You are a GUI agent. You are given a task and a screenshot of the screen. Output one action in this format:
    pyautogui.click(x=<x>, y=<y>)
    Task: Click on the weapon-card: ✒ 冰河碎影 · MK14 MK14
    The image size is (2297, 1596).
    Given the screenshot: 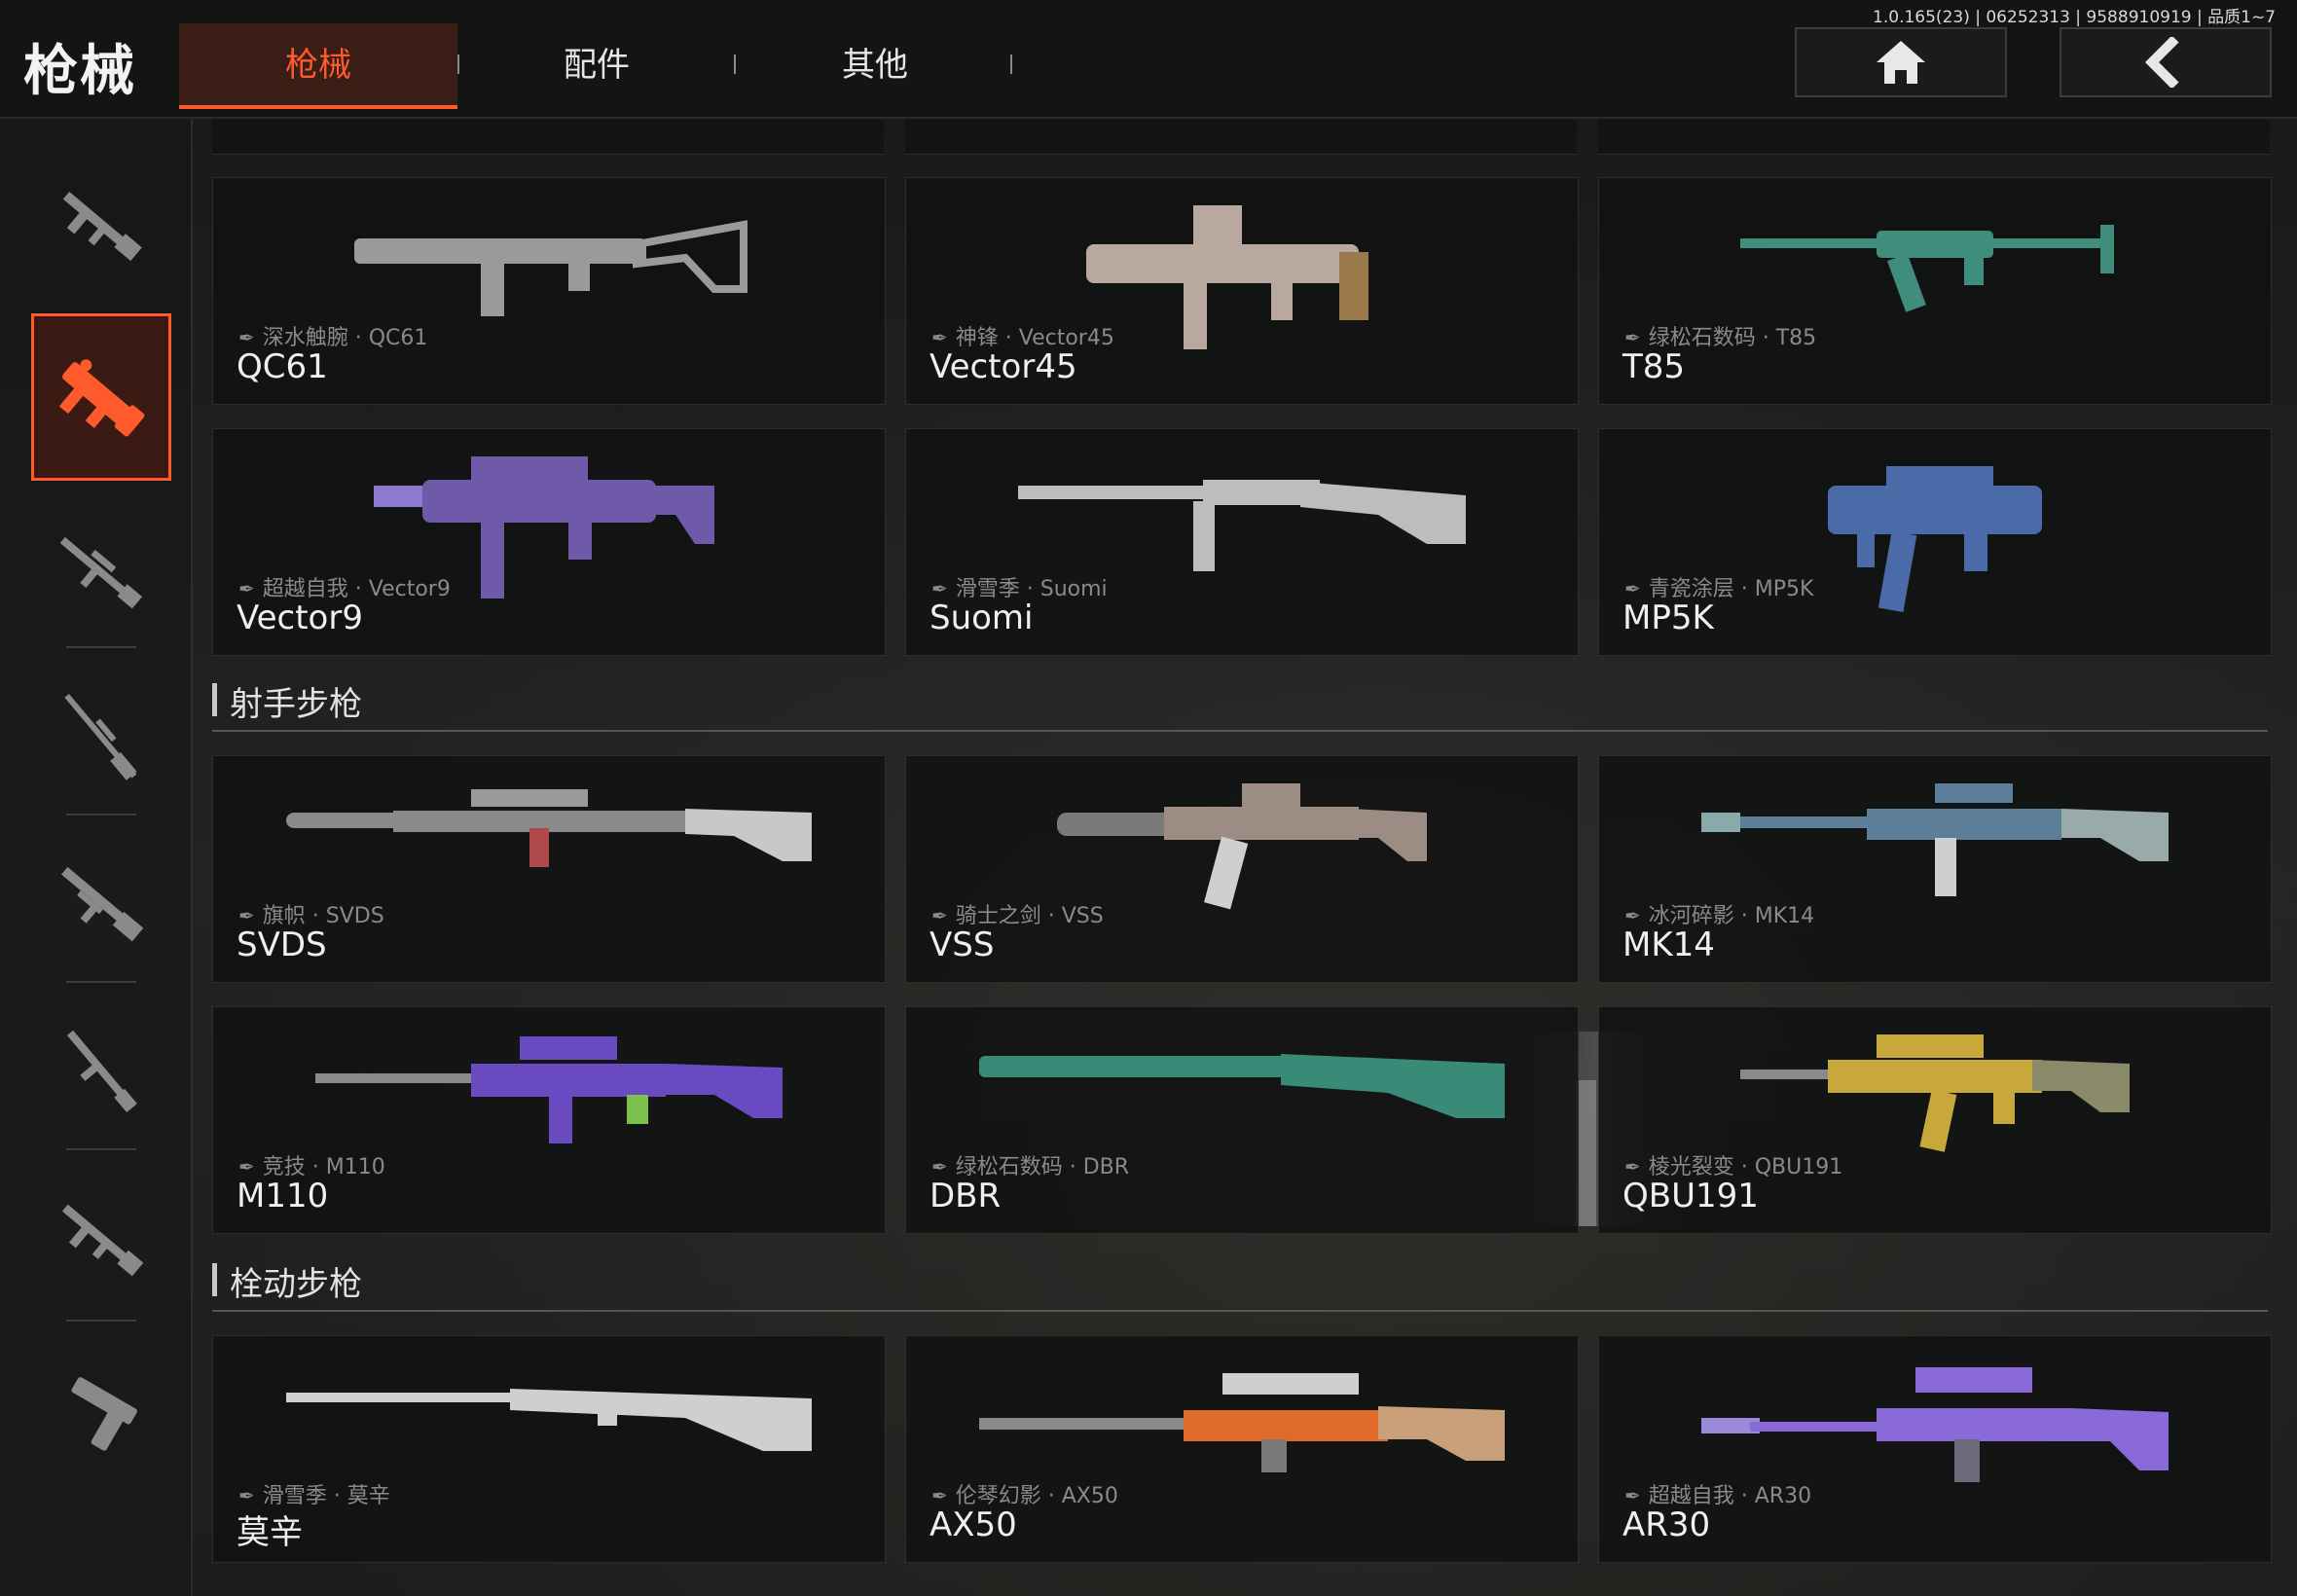 What is the action you would take?
    pyautogui.click(x=1935, y=869)
    